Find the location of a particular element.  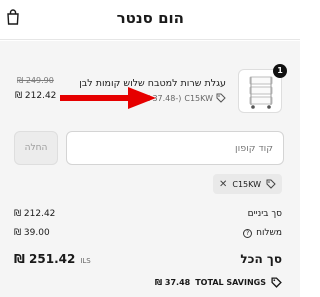

help-icon: ? is located at coordinates (248, 233).